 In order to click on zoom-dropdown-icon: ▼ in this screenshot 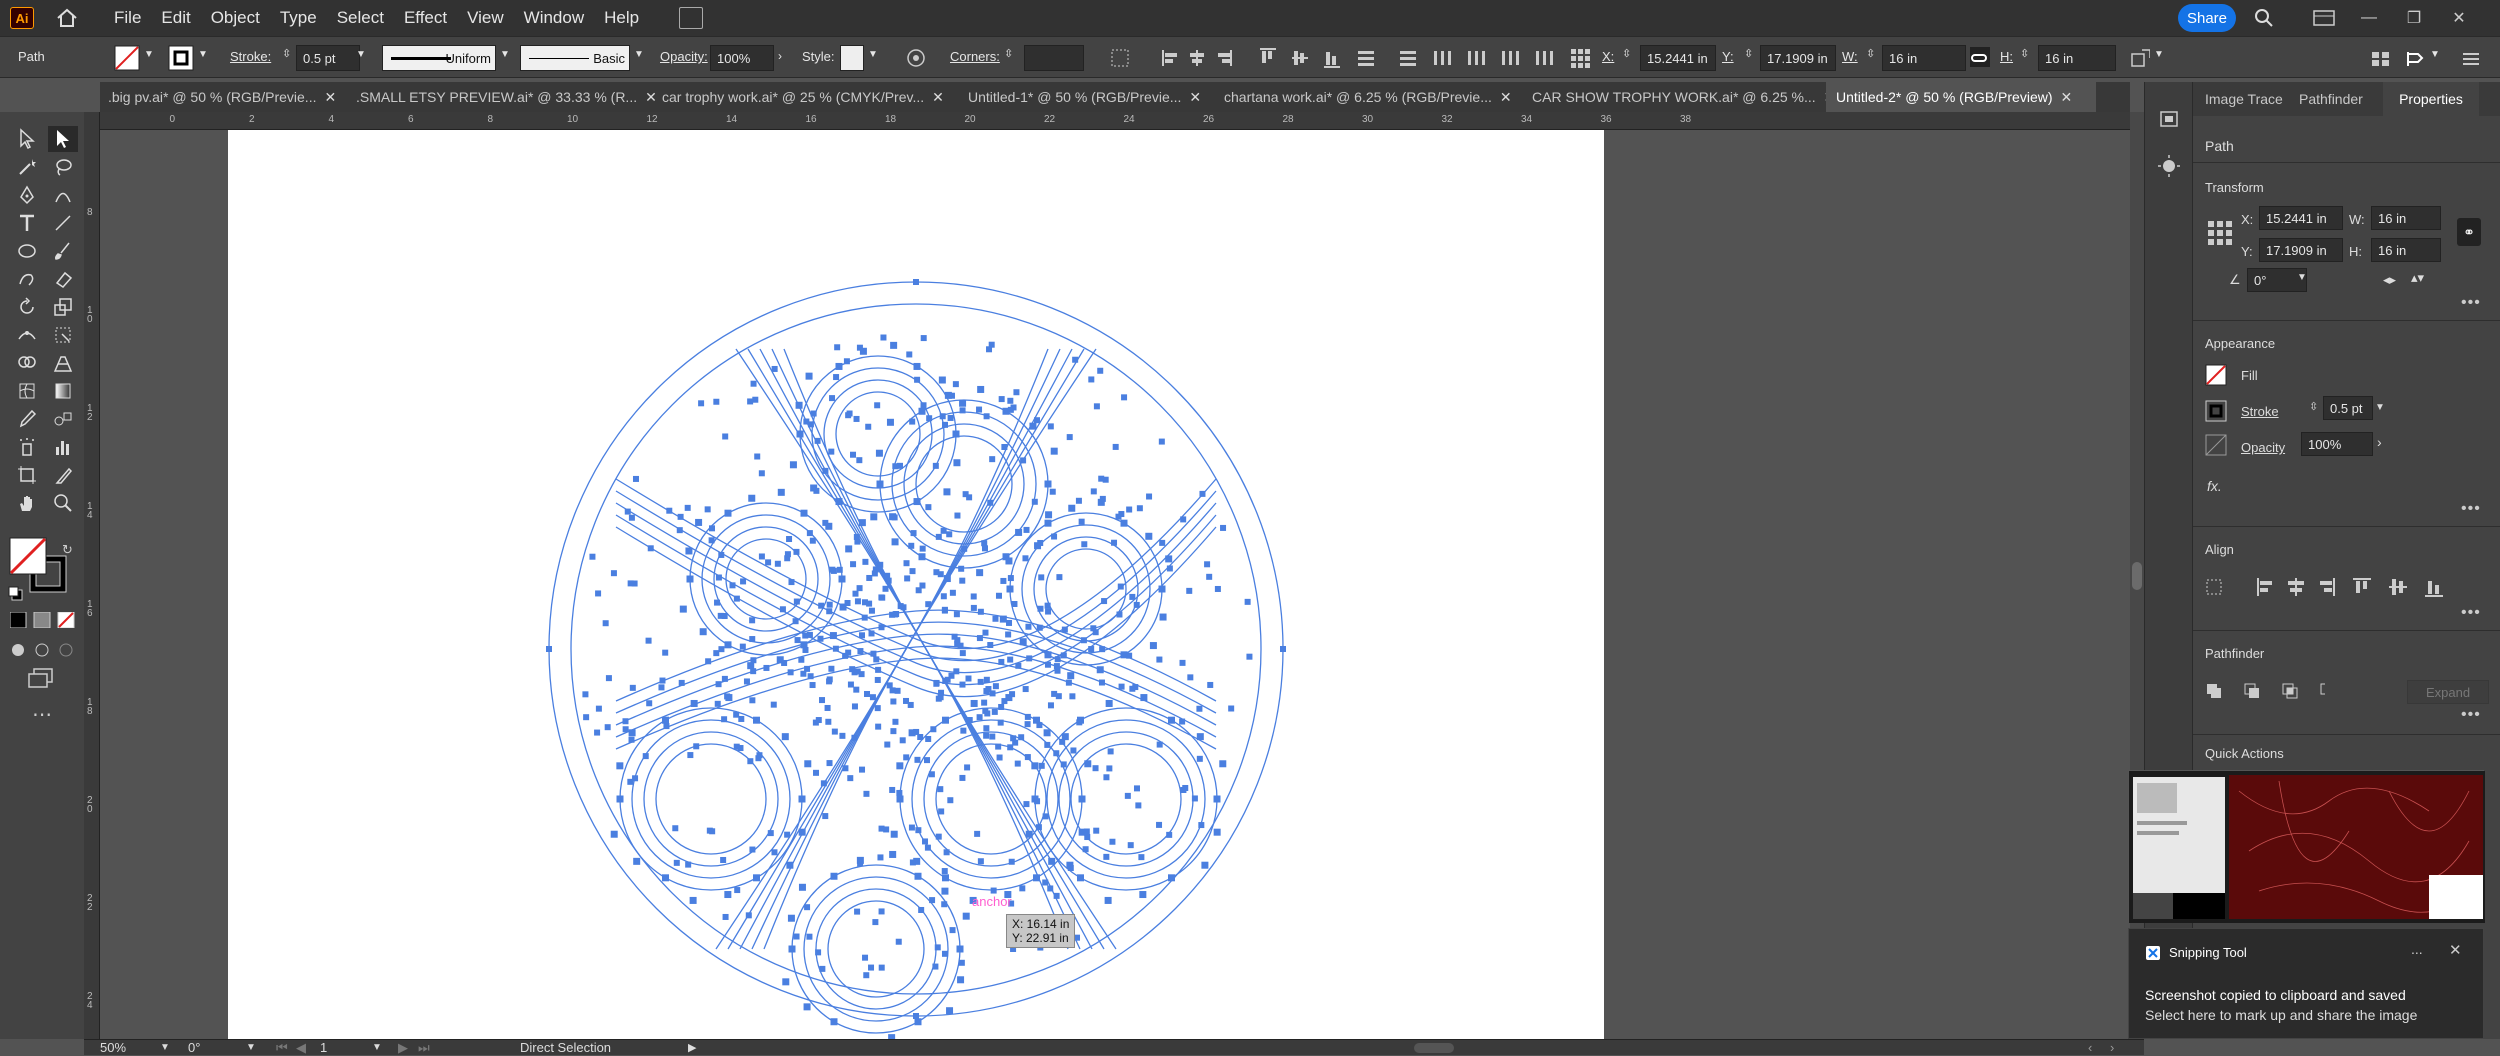, I will do `click(165, 1048)`.